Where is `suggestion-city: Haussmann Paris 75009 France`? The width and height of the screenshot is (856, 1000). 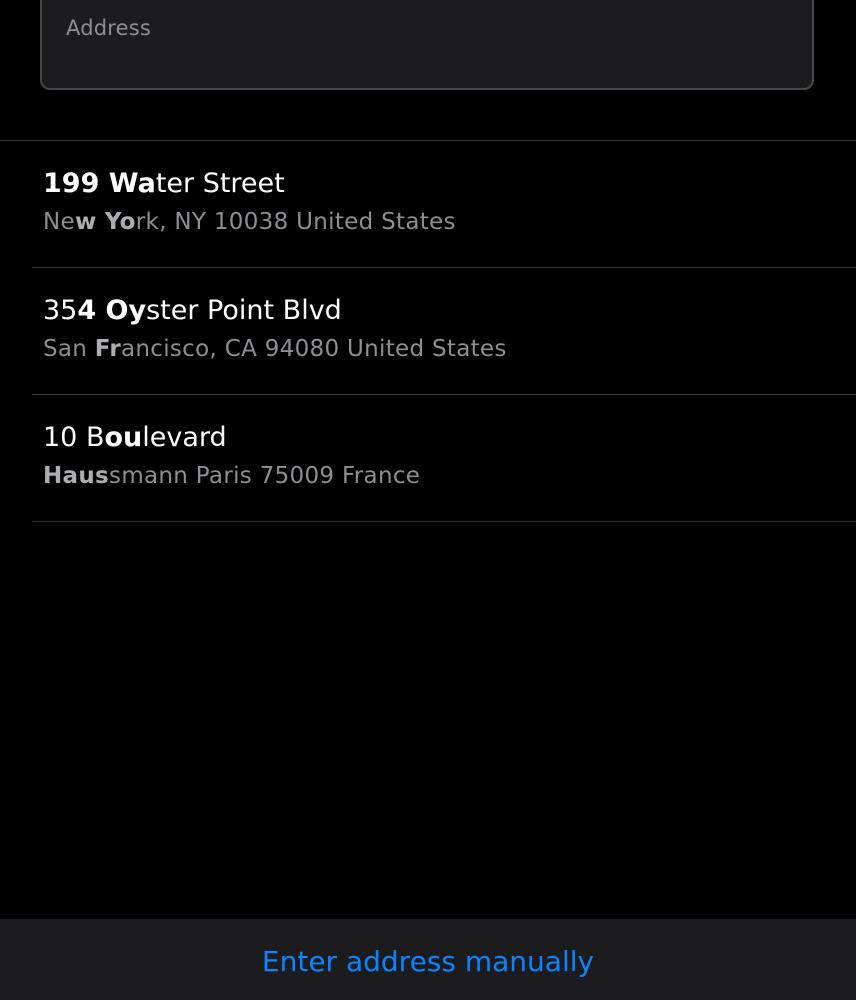 suggestion-city: Haussmann Paris 75009 France is located at coordinates (232, 476).